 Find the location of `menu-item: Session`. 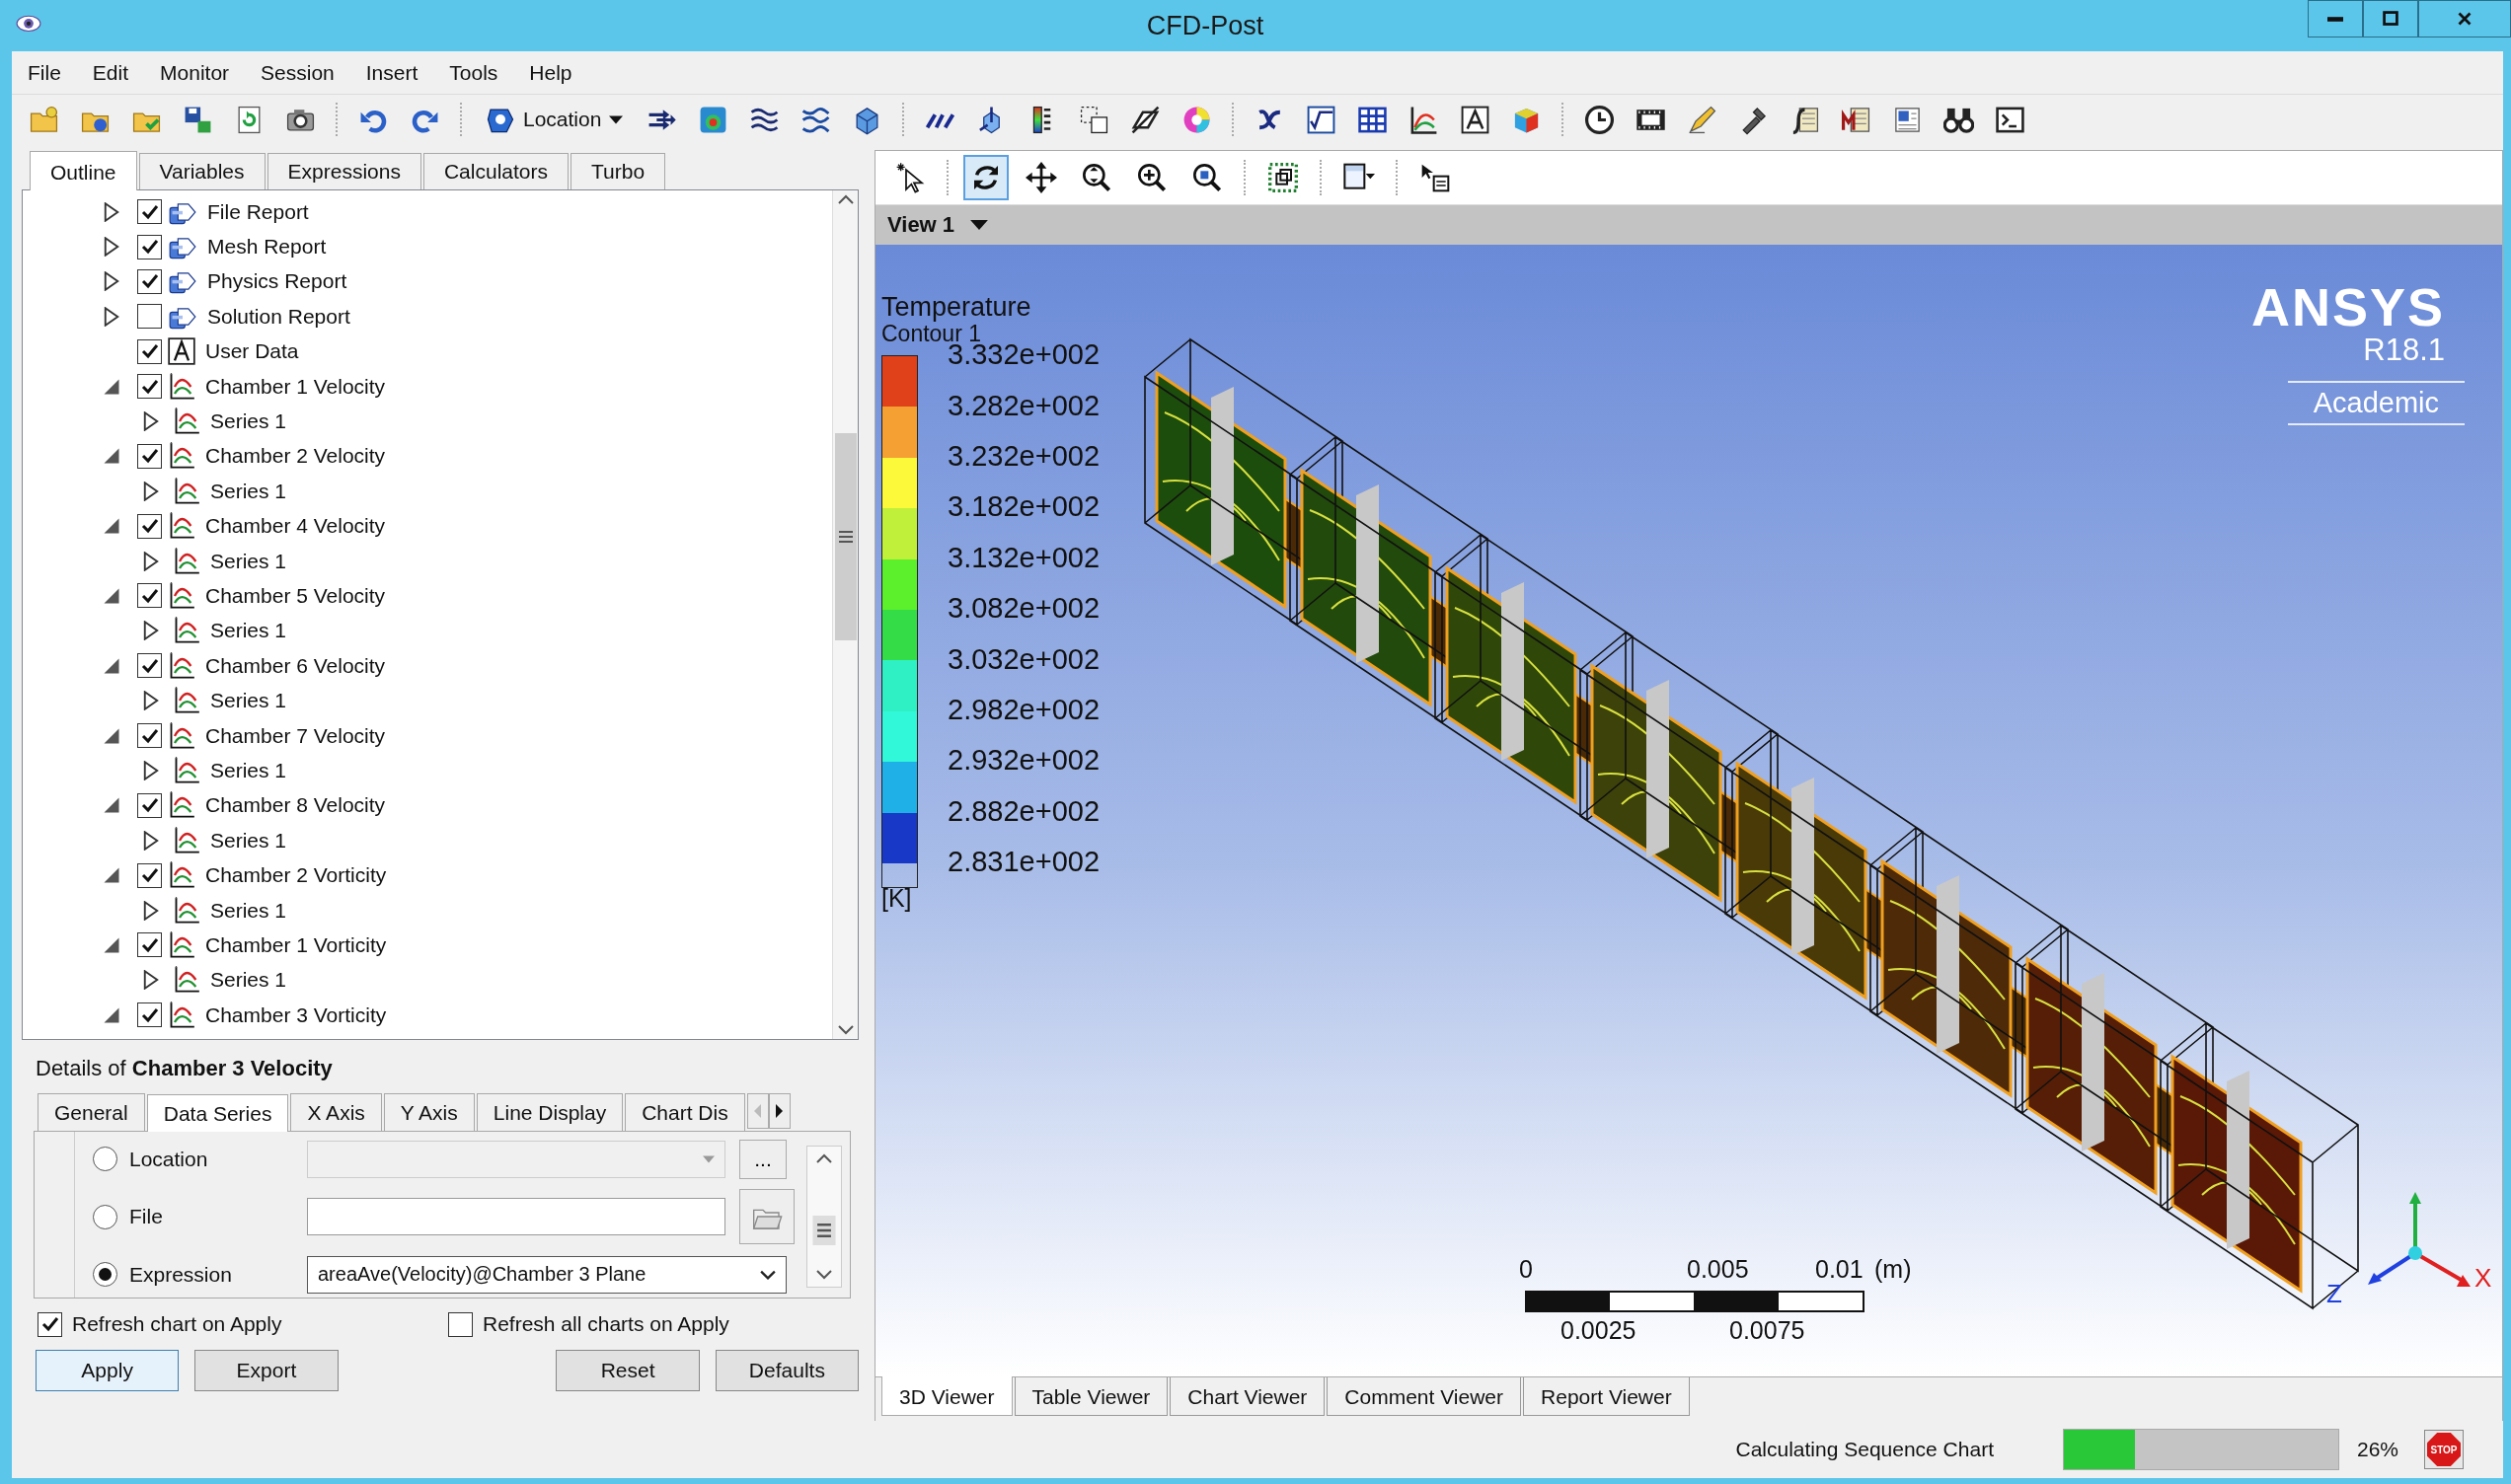

menu-item: Session is located at coordinates (300, 72).